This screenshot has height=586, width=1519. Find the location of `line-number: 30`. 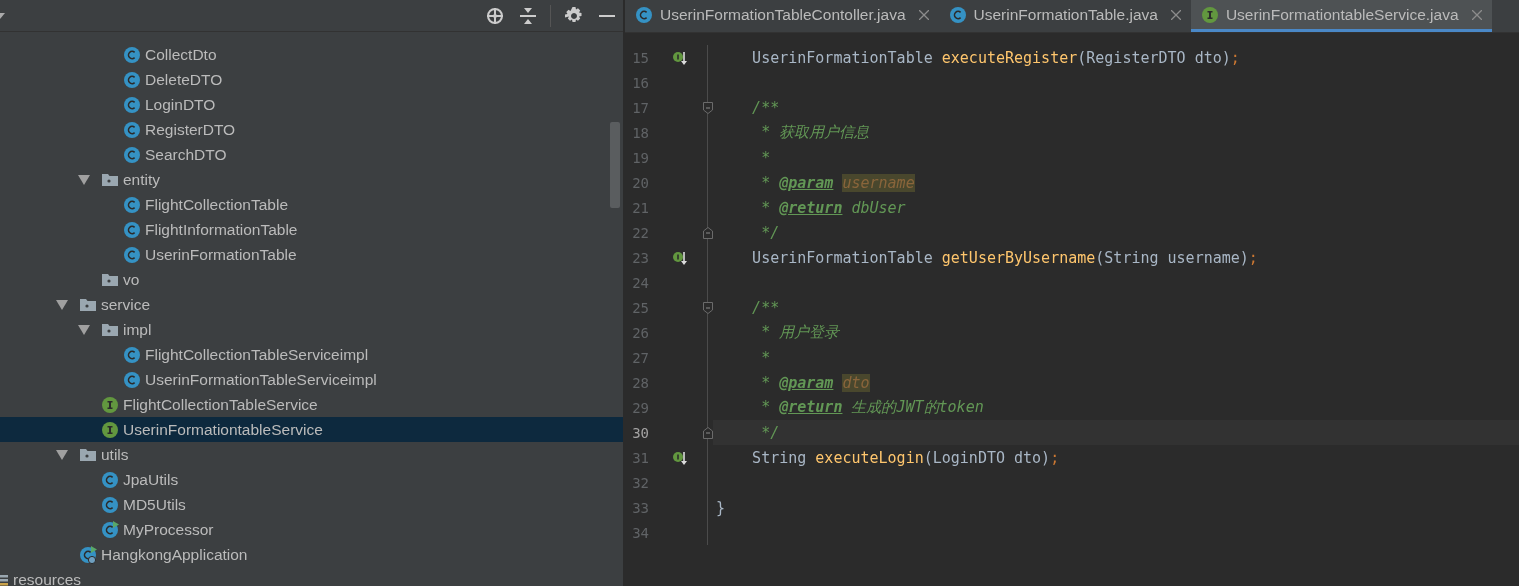

line-number: 30 is located at coordinates (640, 432).